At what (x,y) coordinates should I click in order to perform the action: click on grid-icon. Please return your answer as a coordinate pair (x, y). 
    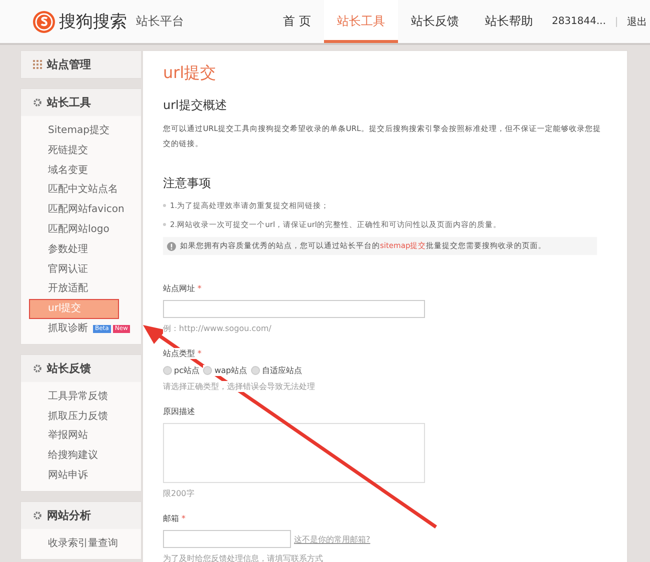
    Looking at the image, I should click on (37, 64).